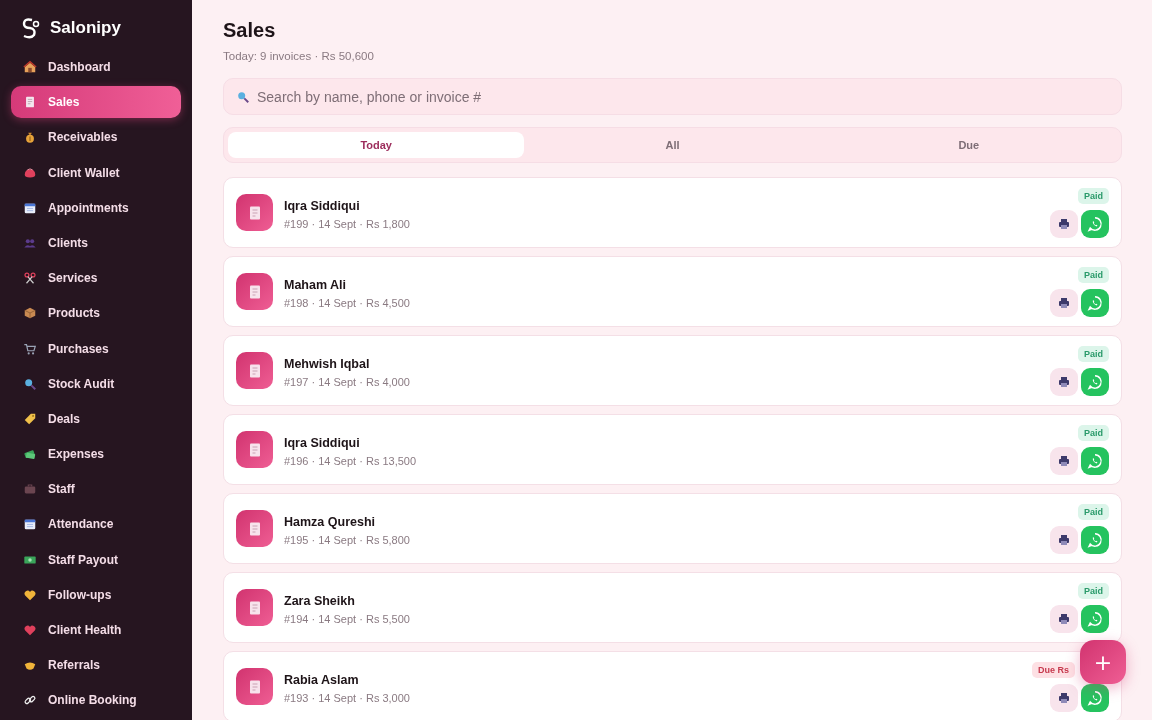  Describe the element at coordinates (351, 460) in the screenshot. I see `invoice-details: #196 · 14 Sept · Rs 13,500` at that location.